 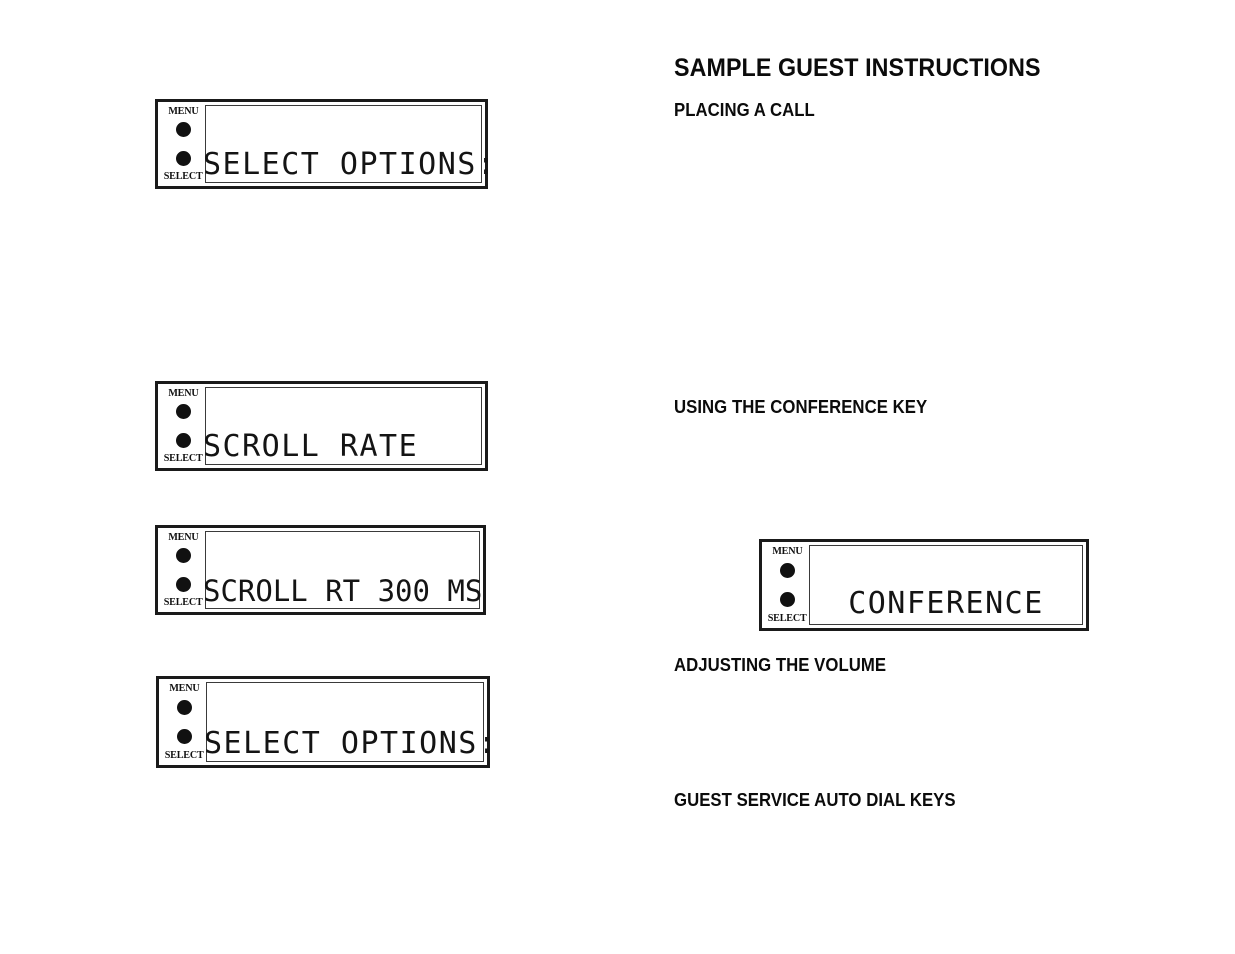 I want to click on lcd-screen-text: SCROLL RATE, so click(x=311, y=446).